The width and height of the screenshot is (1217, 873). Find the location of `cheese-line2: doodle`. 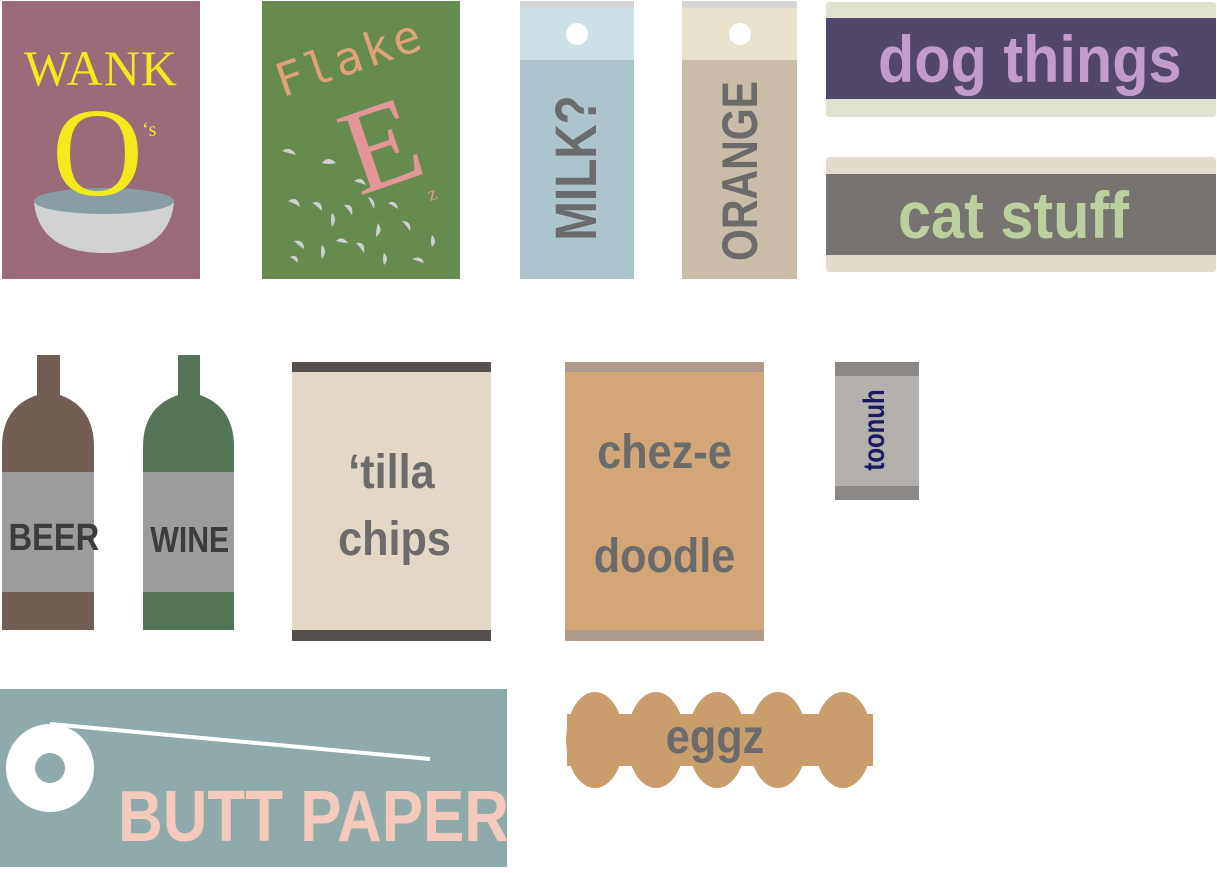

cheese-line2: doodle is located at coordinates (664, 556).